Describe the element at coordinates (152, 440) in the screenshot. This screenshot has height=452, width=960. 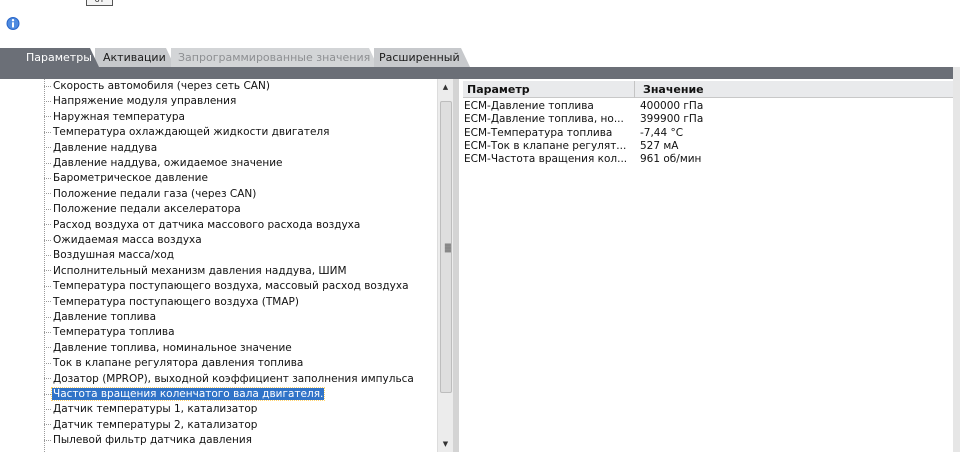
I see `tree-item-label: Пылевой фильтр датчика давления` at that location.